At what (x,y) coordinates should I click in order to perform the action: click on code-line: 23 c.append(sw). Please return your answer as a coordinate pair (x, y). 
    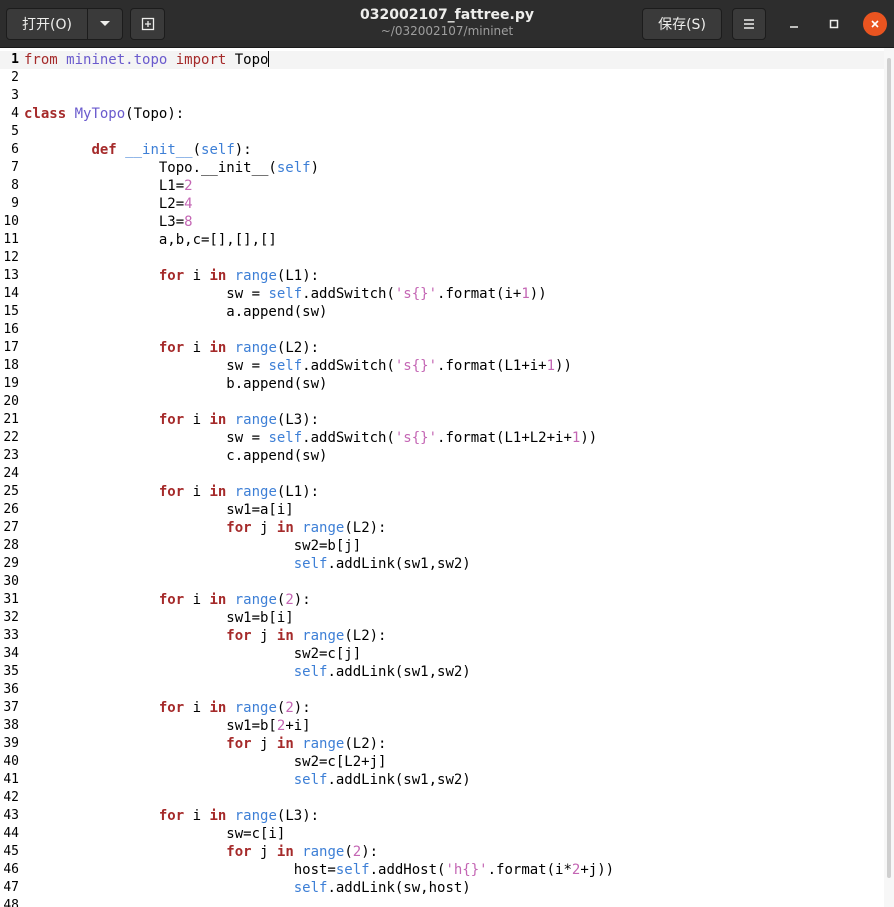
    Looking at the image, I should click on (442, 456).